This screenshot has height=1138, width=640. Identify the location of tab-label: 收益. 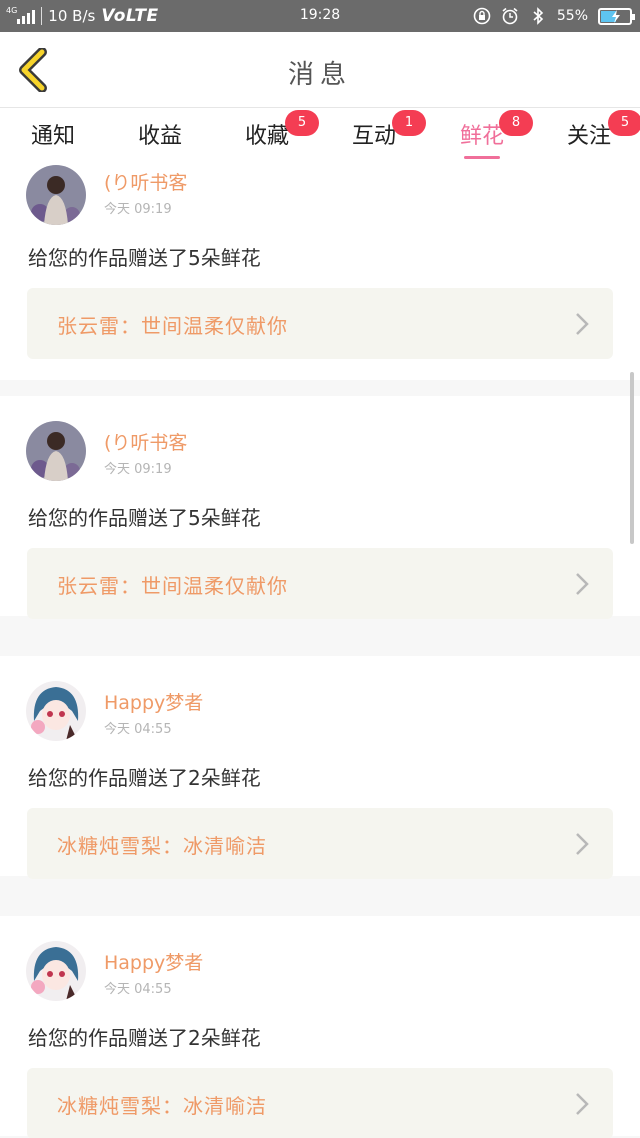
(159, 136).